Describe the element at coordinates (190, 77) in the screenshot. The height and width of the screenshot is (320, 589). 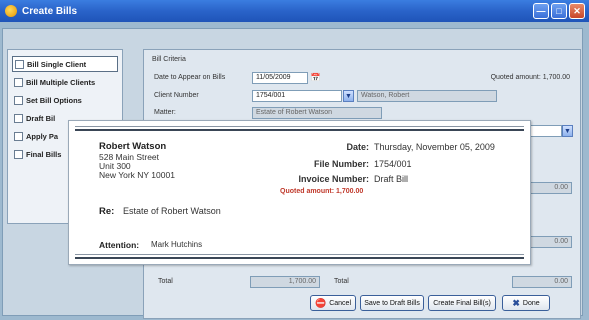
I see `date-label: Date to Appear on Bills` at that location.